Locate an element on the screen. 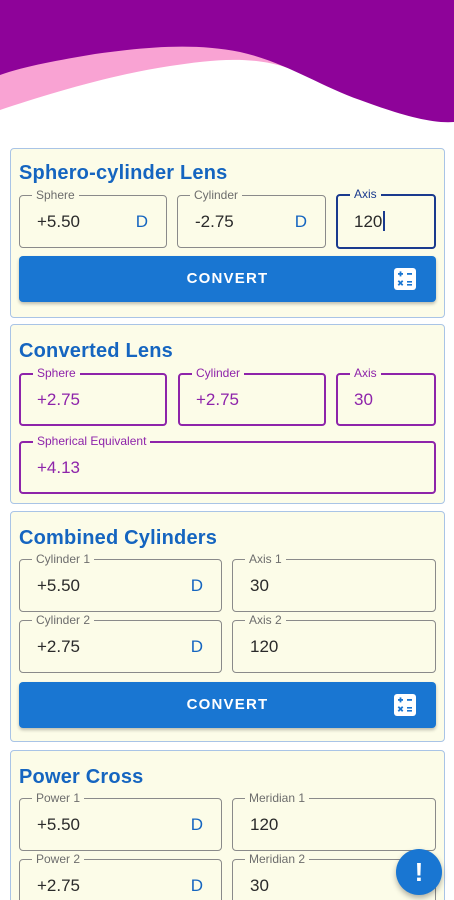 Image resolution: width=454 pixels, height=900 pixels. combined-cylinders-title: Combined Cylinders is located at coordinates (118, 538).